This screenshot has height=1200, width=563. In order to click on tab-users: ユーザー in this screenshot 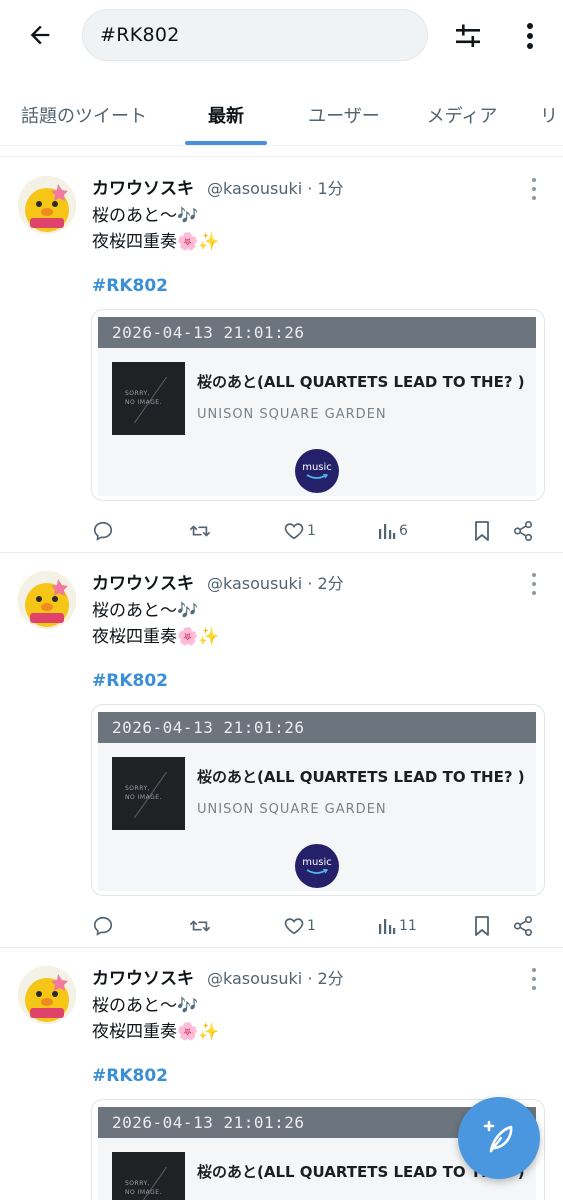, I will do `click(344, 115)`.